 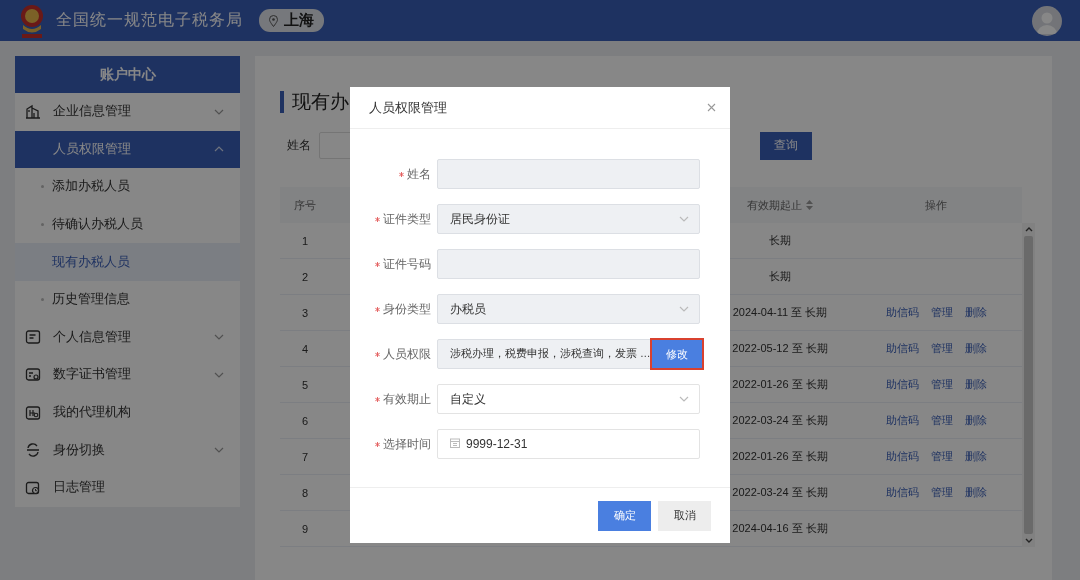 What do you see at coordinates (127, 149) in the screenshot?
I see `sidebar-item: 人员权限管理` at bounding box center [127, 149].